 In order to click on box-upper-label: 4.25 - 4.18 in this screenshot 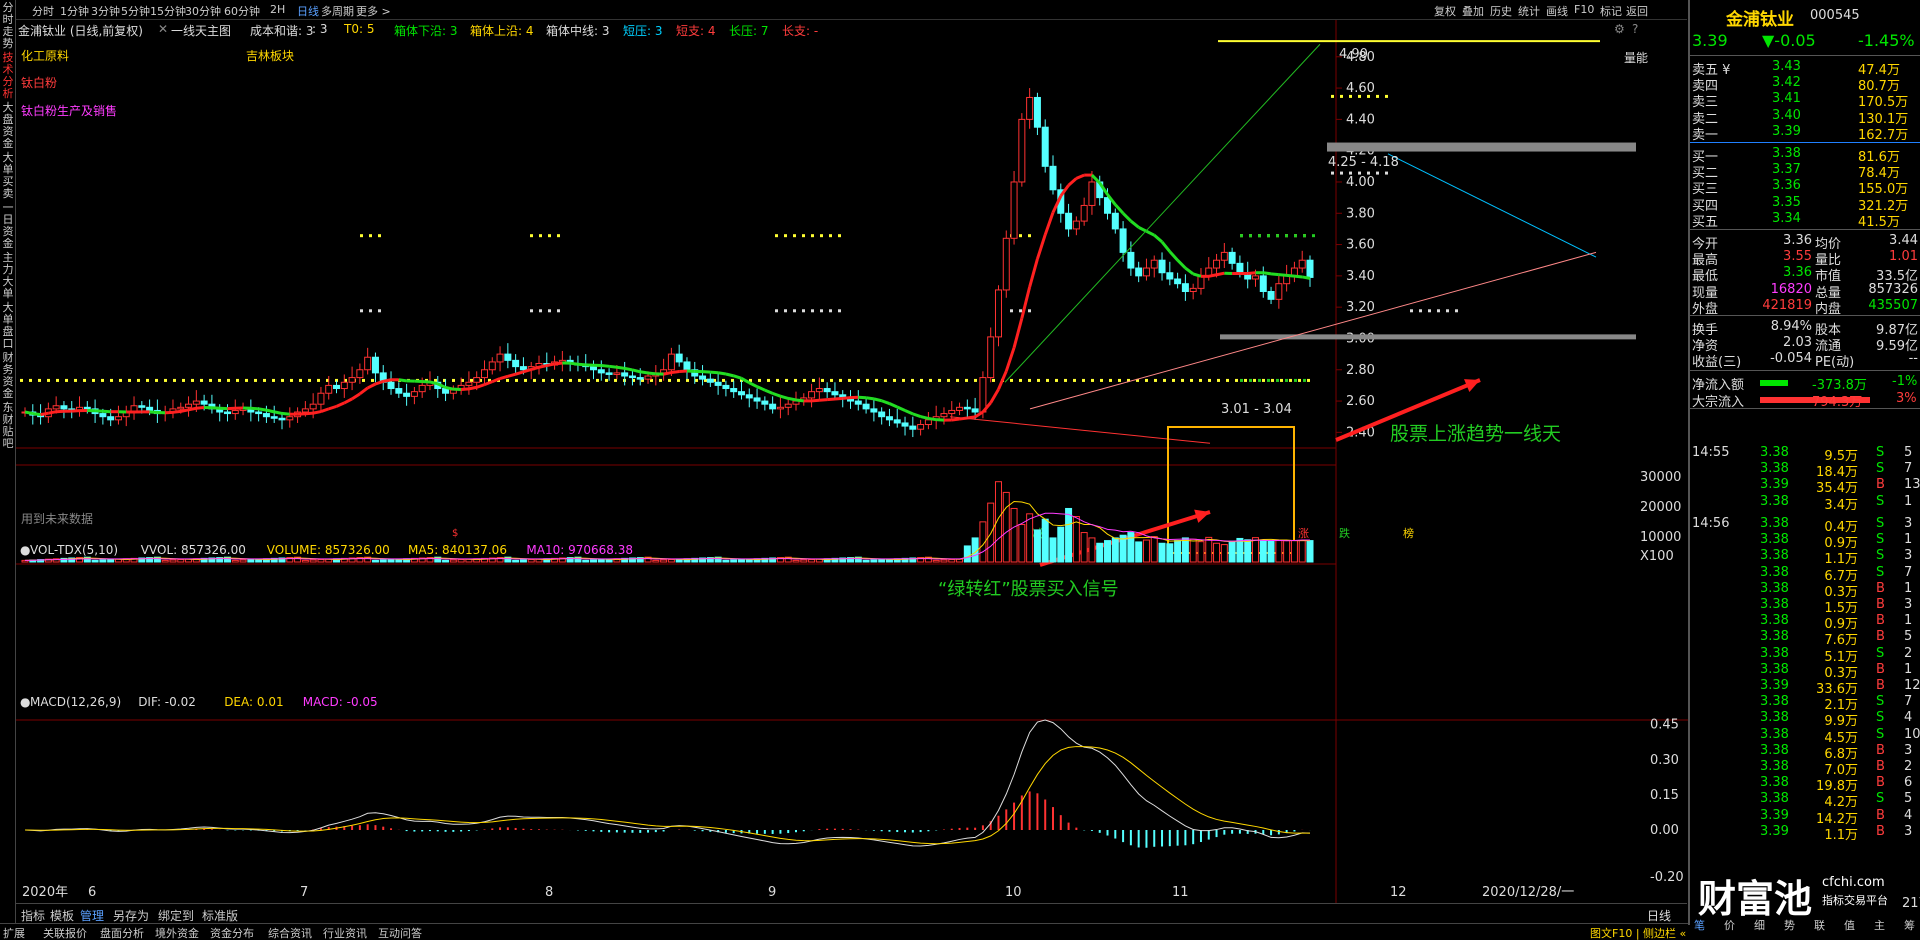, I will do `click(1363, 162)`.